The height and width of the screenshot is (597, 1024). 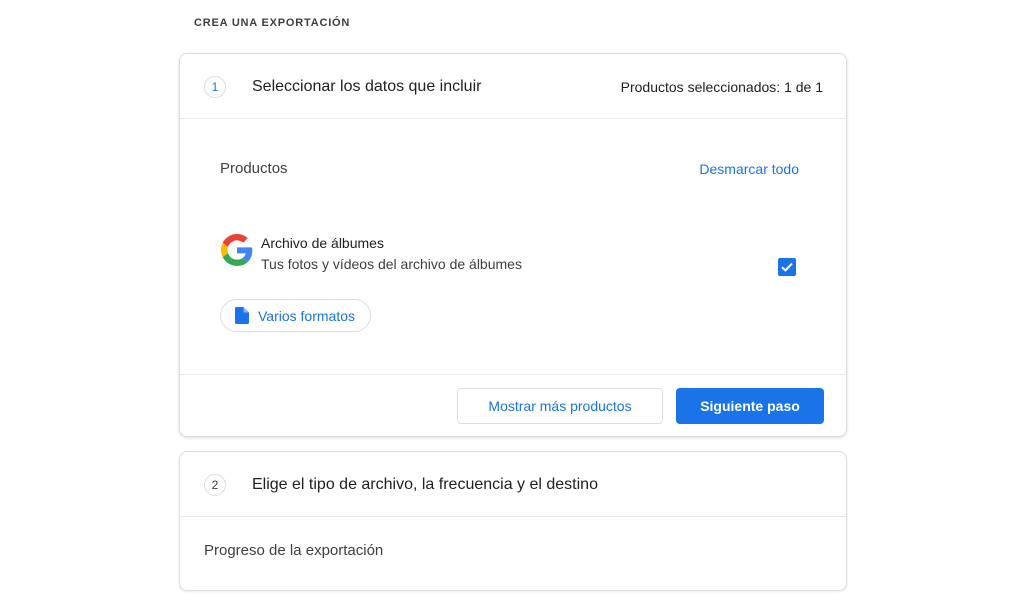 What do you see at coordinates (560, 406) in the screenshot?
I see `show-more-products-button: Mostrar más productos` at bounding box center [560, 406].